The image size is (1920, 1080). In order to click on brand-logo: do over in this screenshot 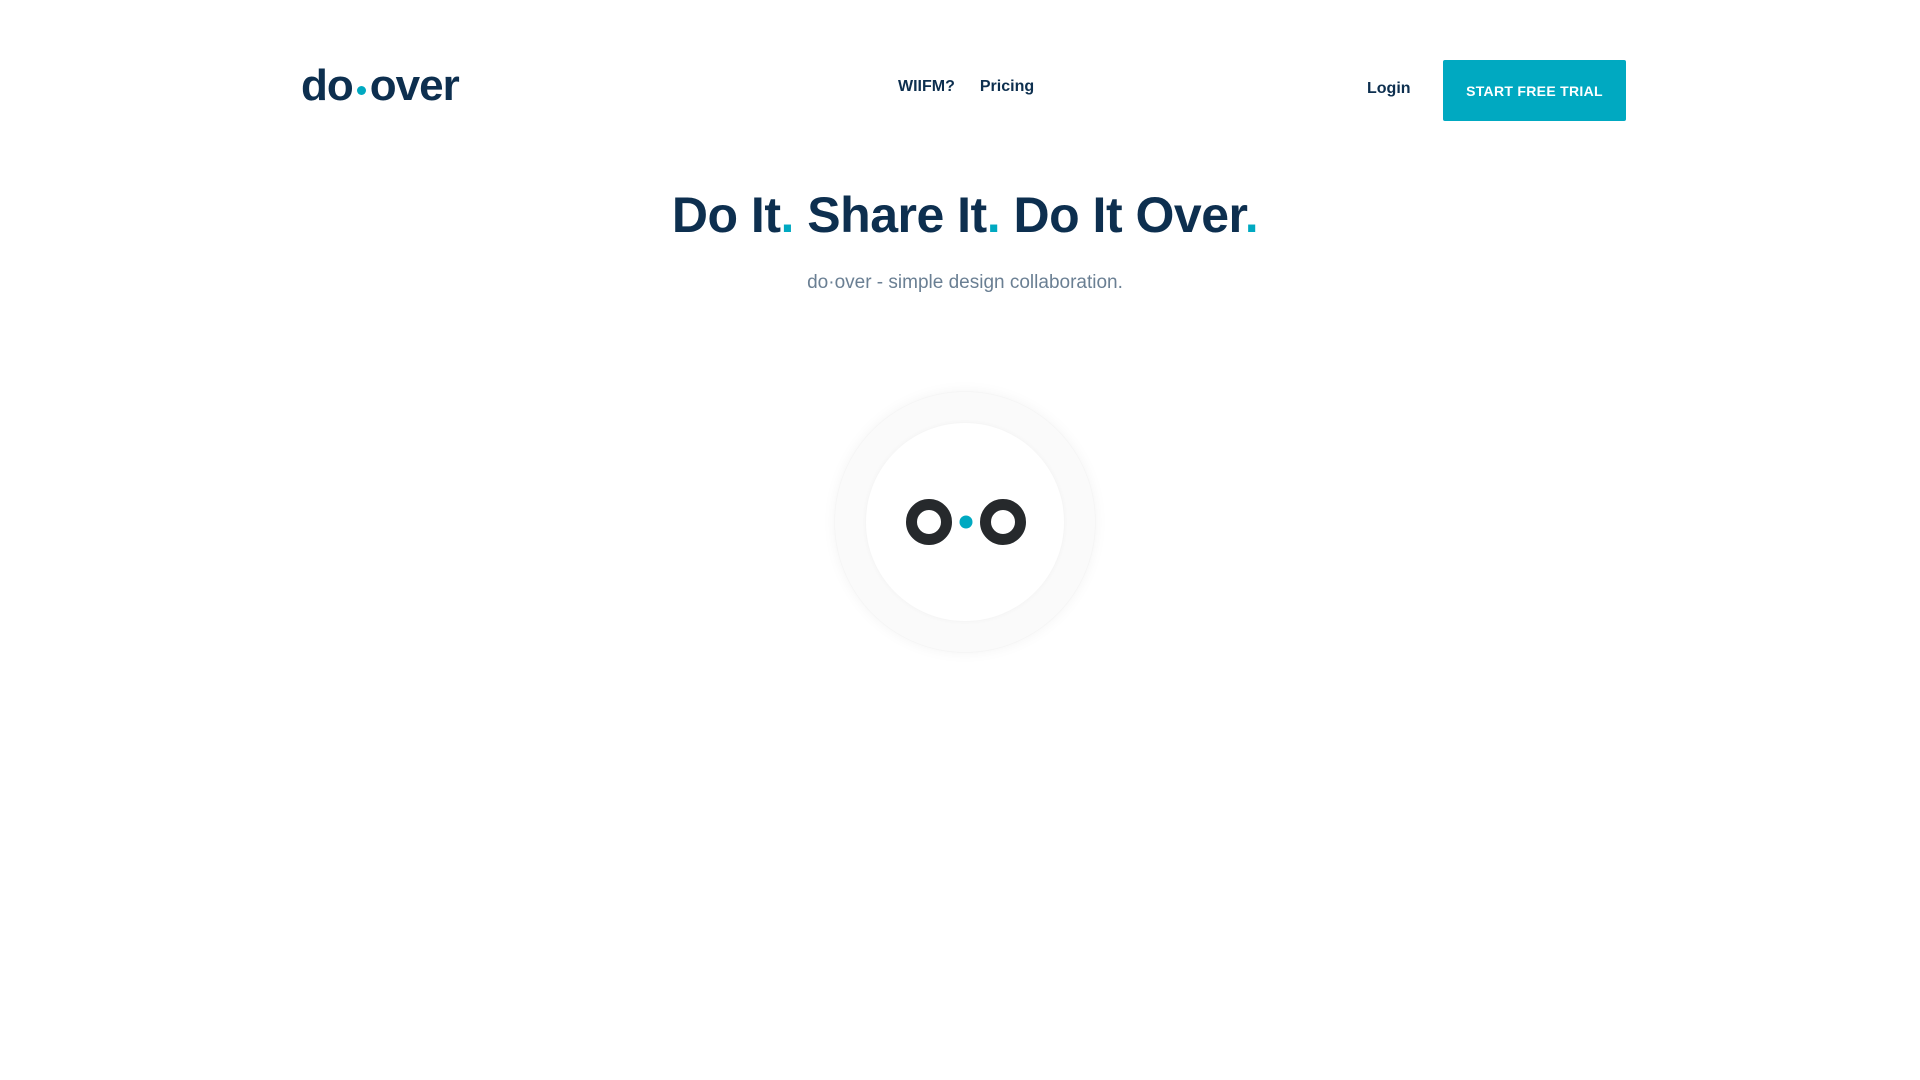, I will do `click(380, 85)`.